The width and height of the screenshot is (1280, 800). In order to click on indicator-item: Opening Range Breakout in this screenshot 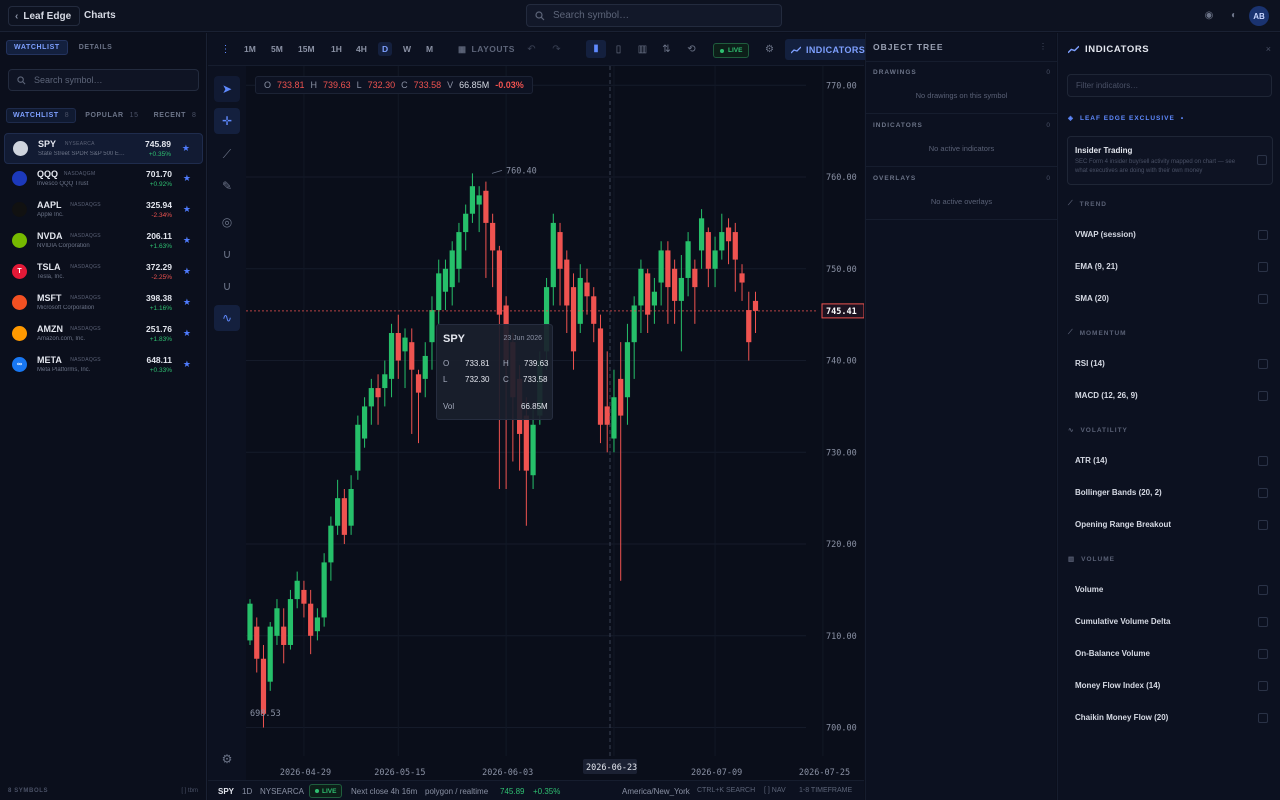, I will do `click(1169, 525)`.